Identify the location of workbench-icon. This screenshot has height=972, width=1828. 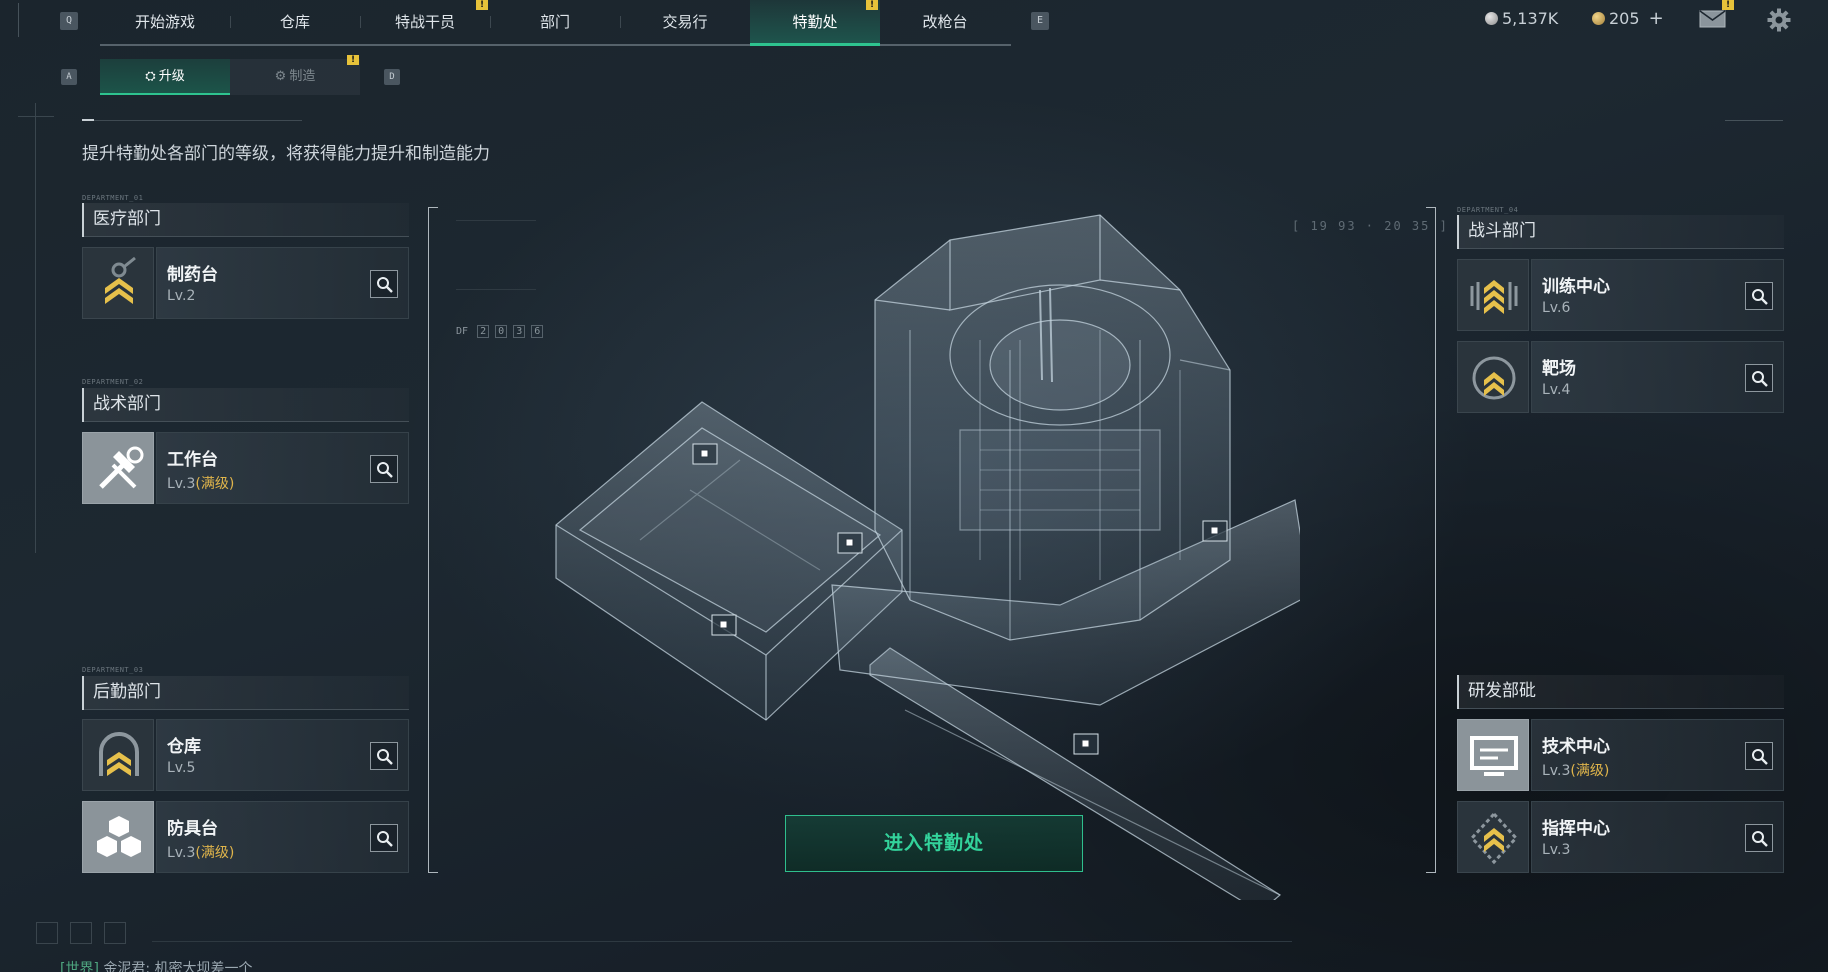
(118, 468).